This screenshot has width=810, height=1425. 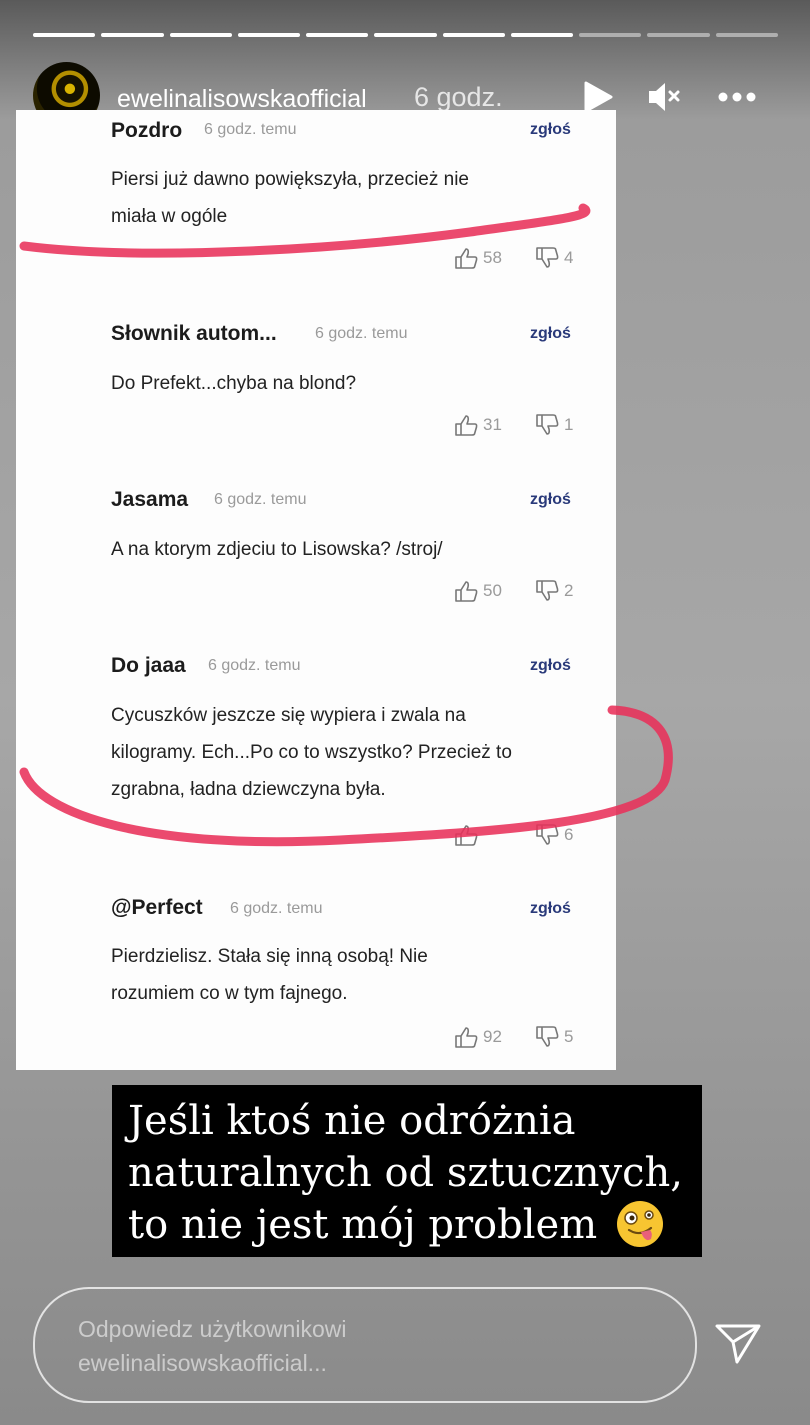 I want to click on dislike-button: 5, so click(x=553, y=1037).